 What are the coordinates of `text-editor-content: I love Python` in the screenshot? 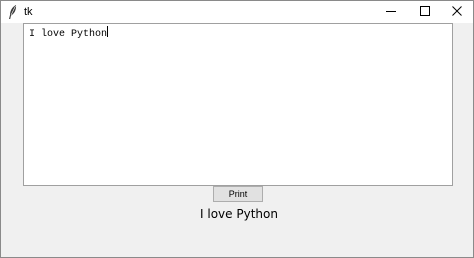 It's located at (69, 33).